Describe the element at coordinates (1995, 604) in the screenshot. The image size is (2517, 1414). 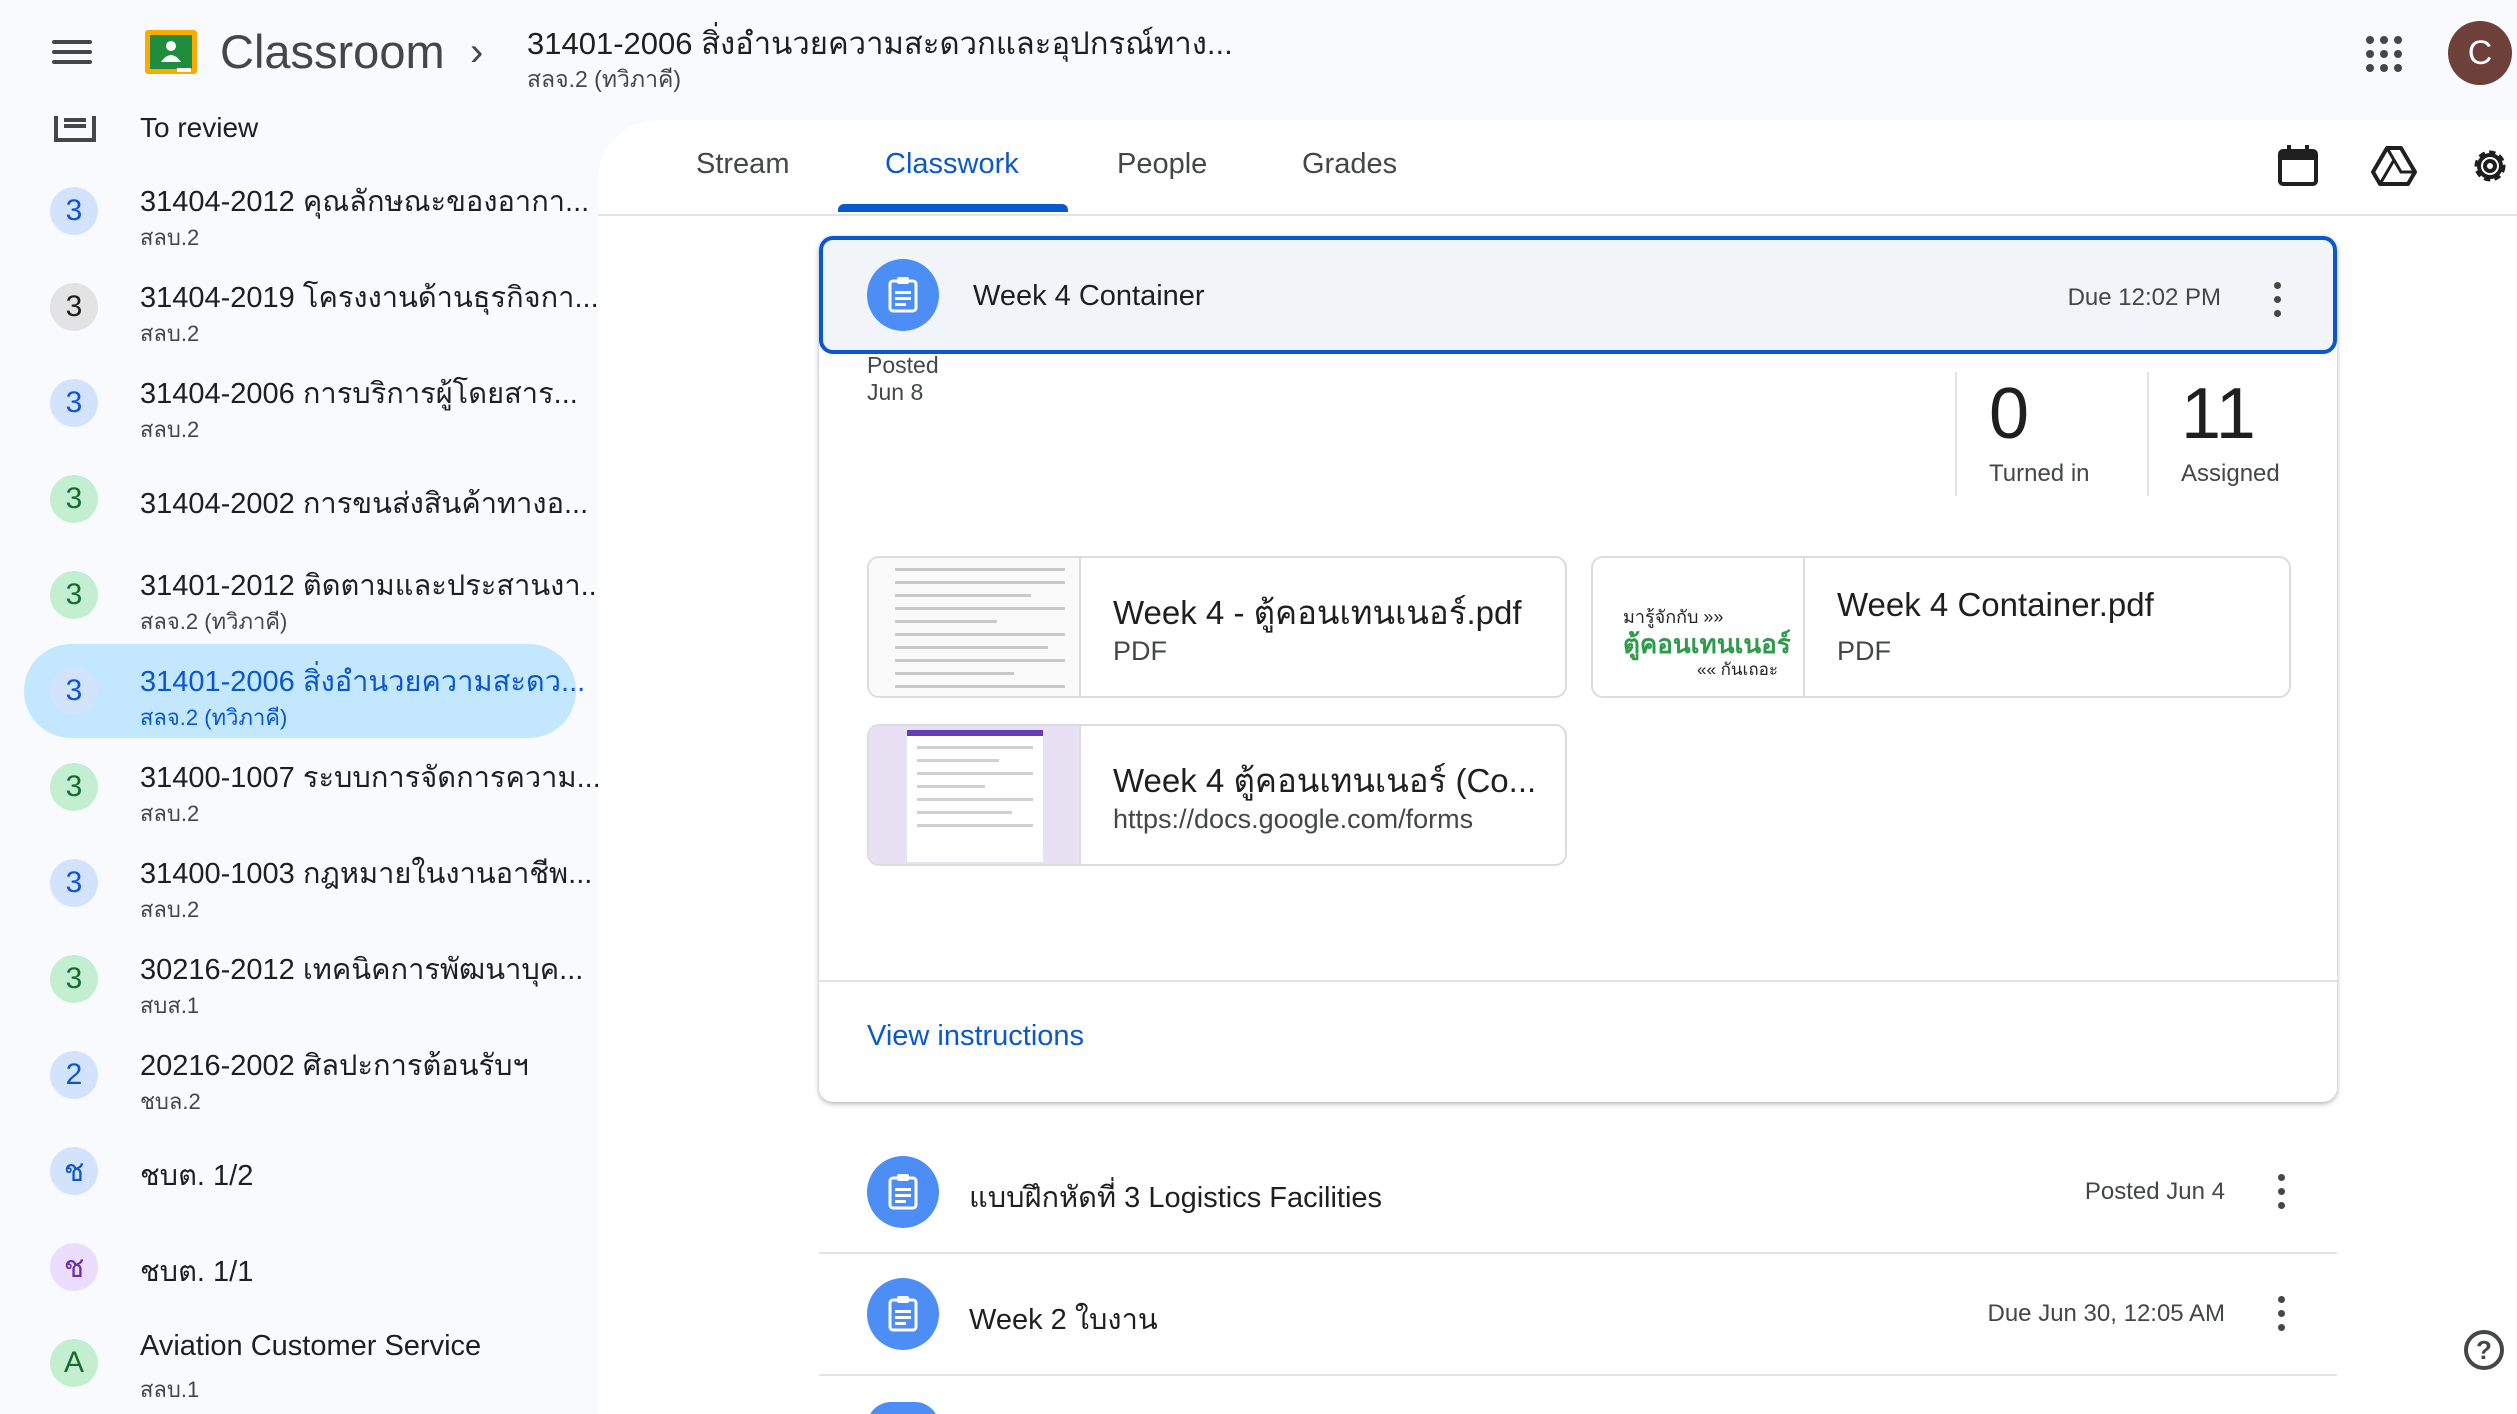
I see `attachment-title: Week 4 Container.pdf` at that location.